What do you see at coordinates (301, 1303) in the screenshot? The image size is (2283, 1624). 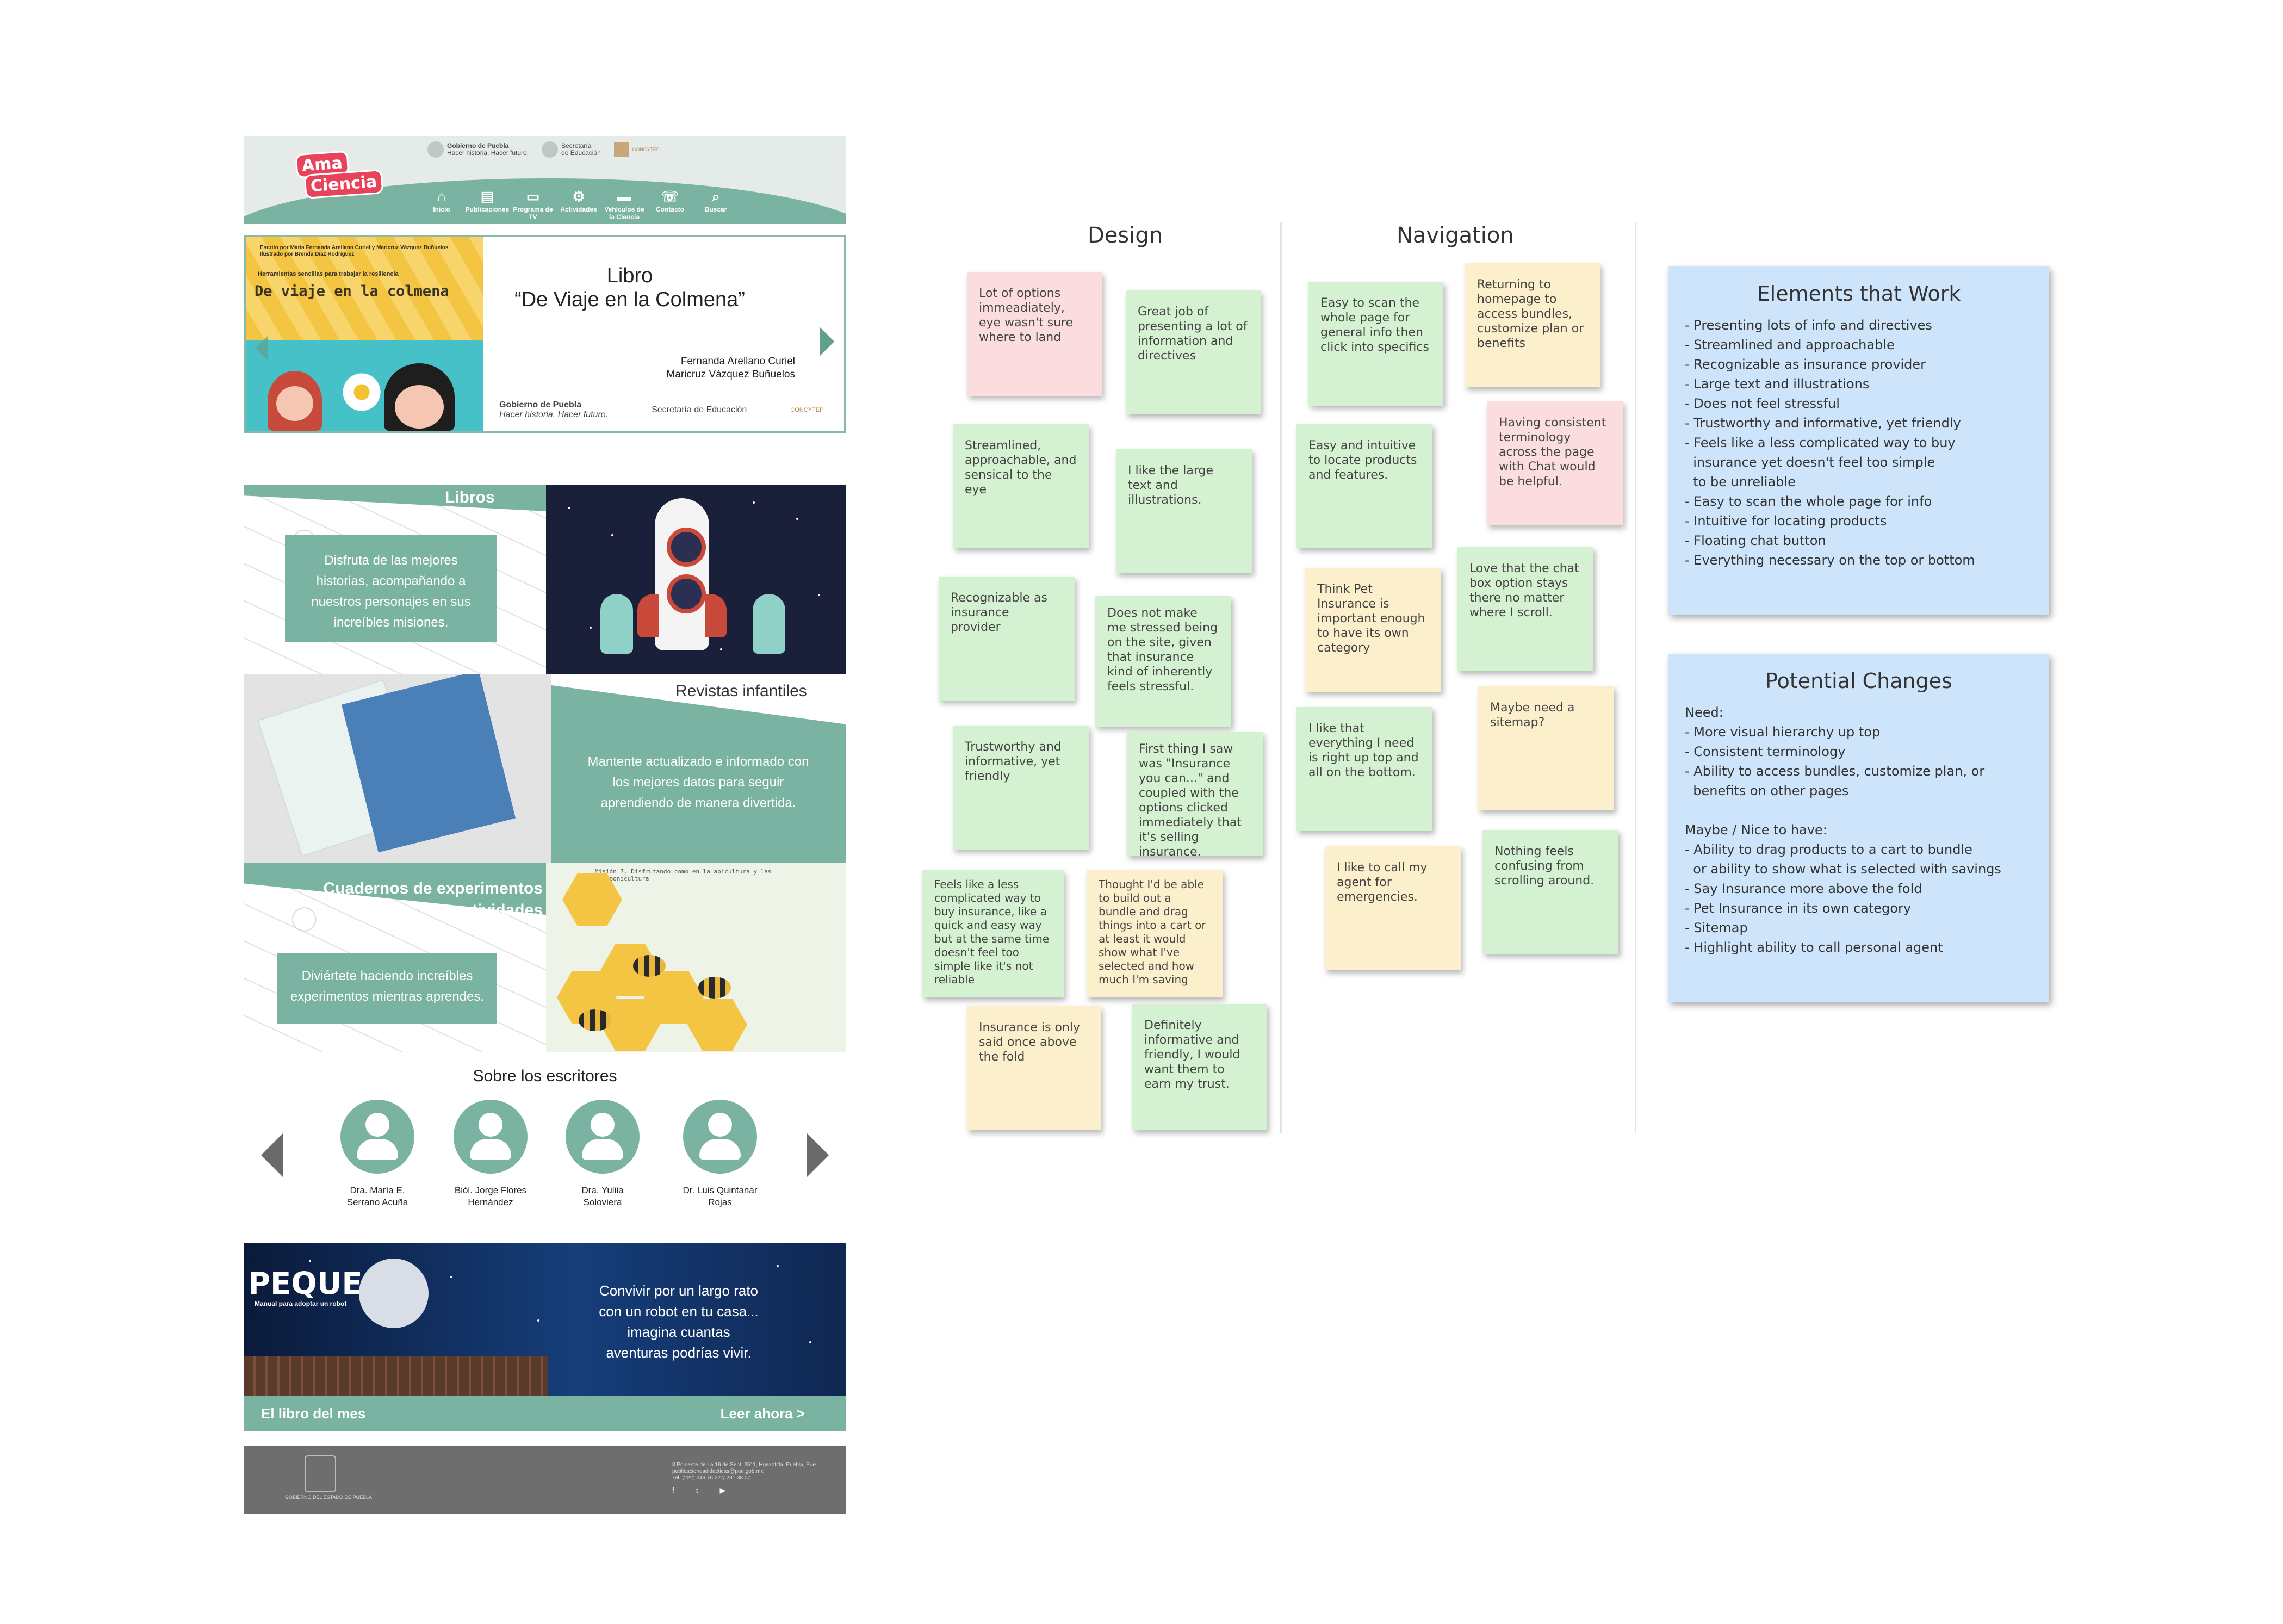 I see `peque-subtitle: Manual para adoptar un robot` at bounding box center [301, 1303].